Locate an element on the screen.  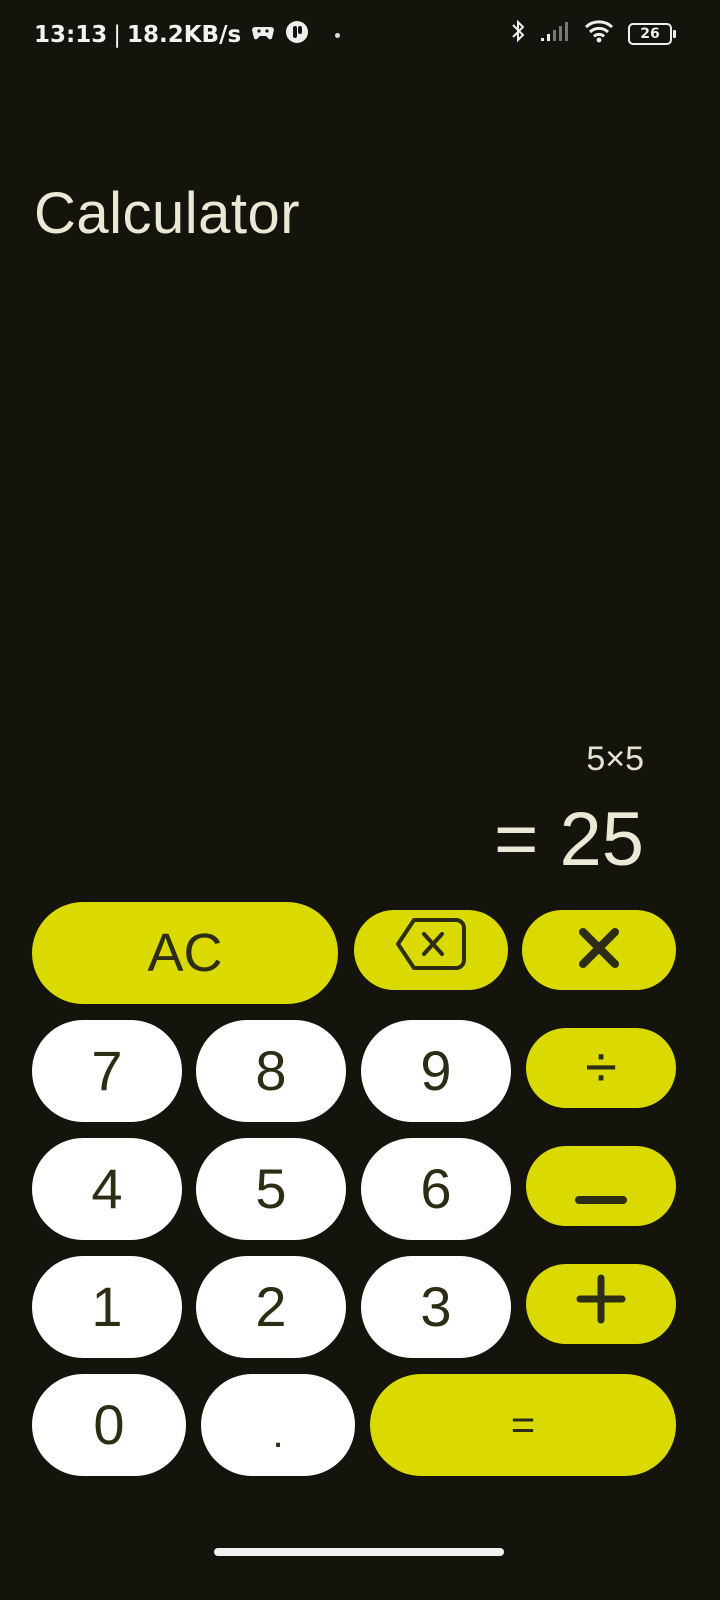
dot-icon is located at coordinates (338, 35).